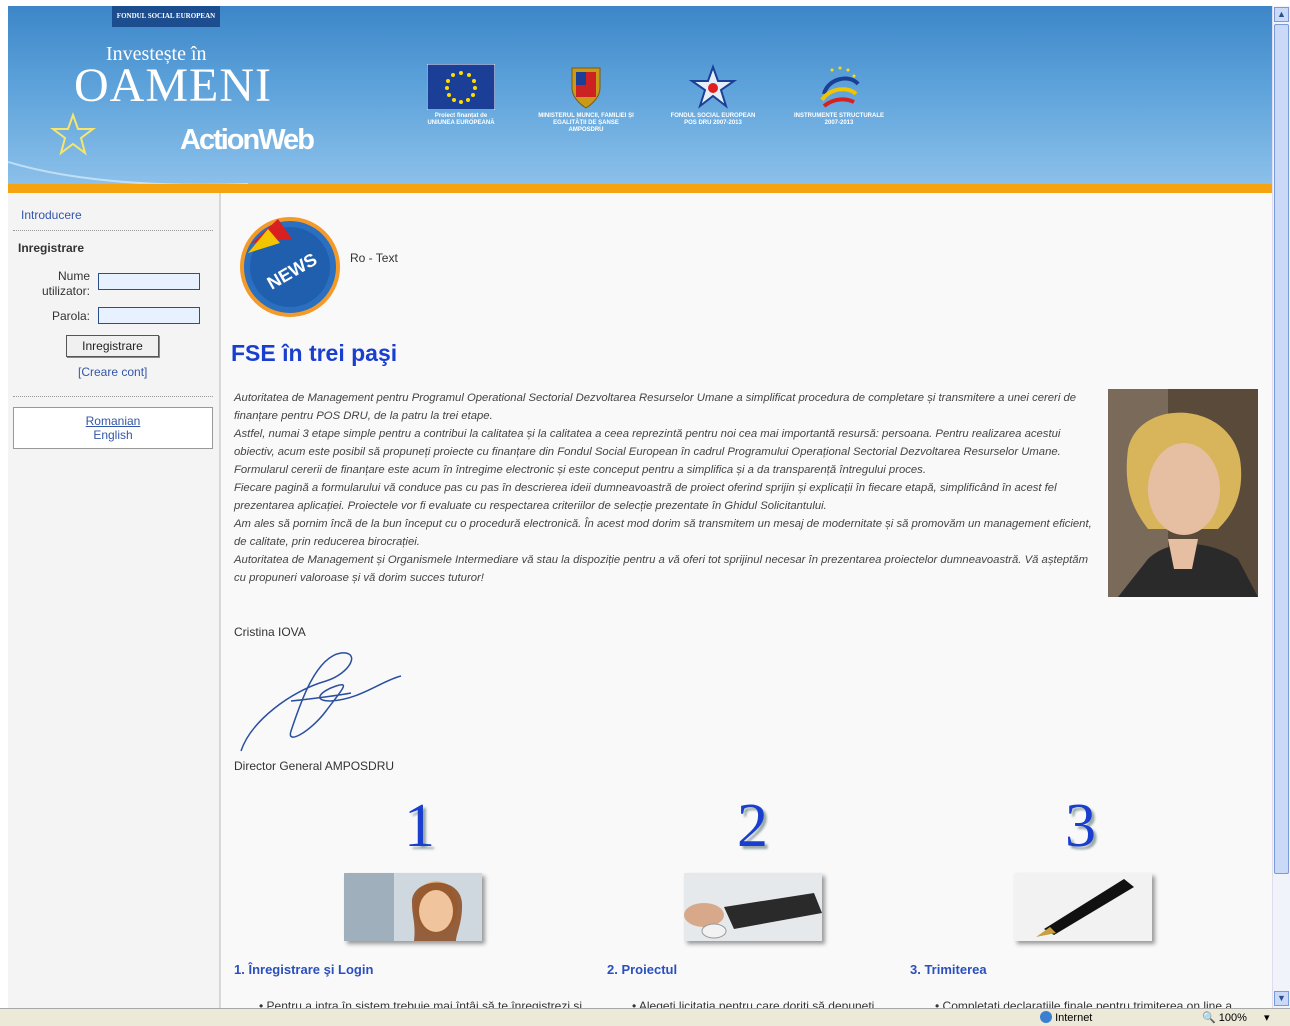 The image size is (1290, 1026). Describe the element at coordinates (290, 267) in the screenshot. I see `news-badge-icon: NEWS` at that location.